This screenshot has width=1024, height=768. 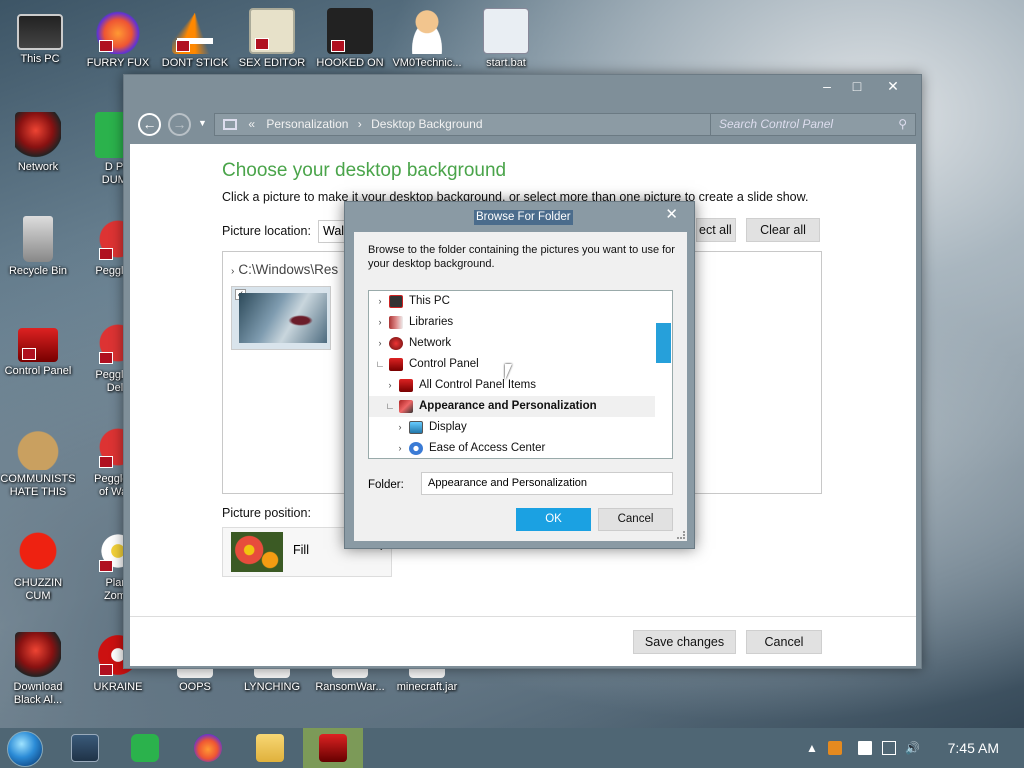 I want to click on tree-item-ease-of-access-center: › Ease of Access Center, so click(x=512, y=448).